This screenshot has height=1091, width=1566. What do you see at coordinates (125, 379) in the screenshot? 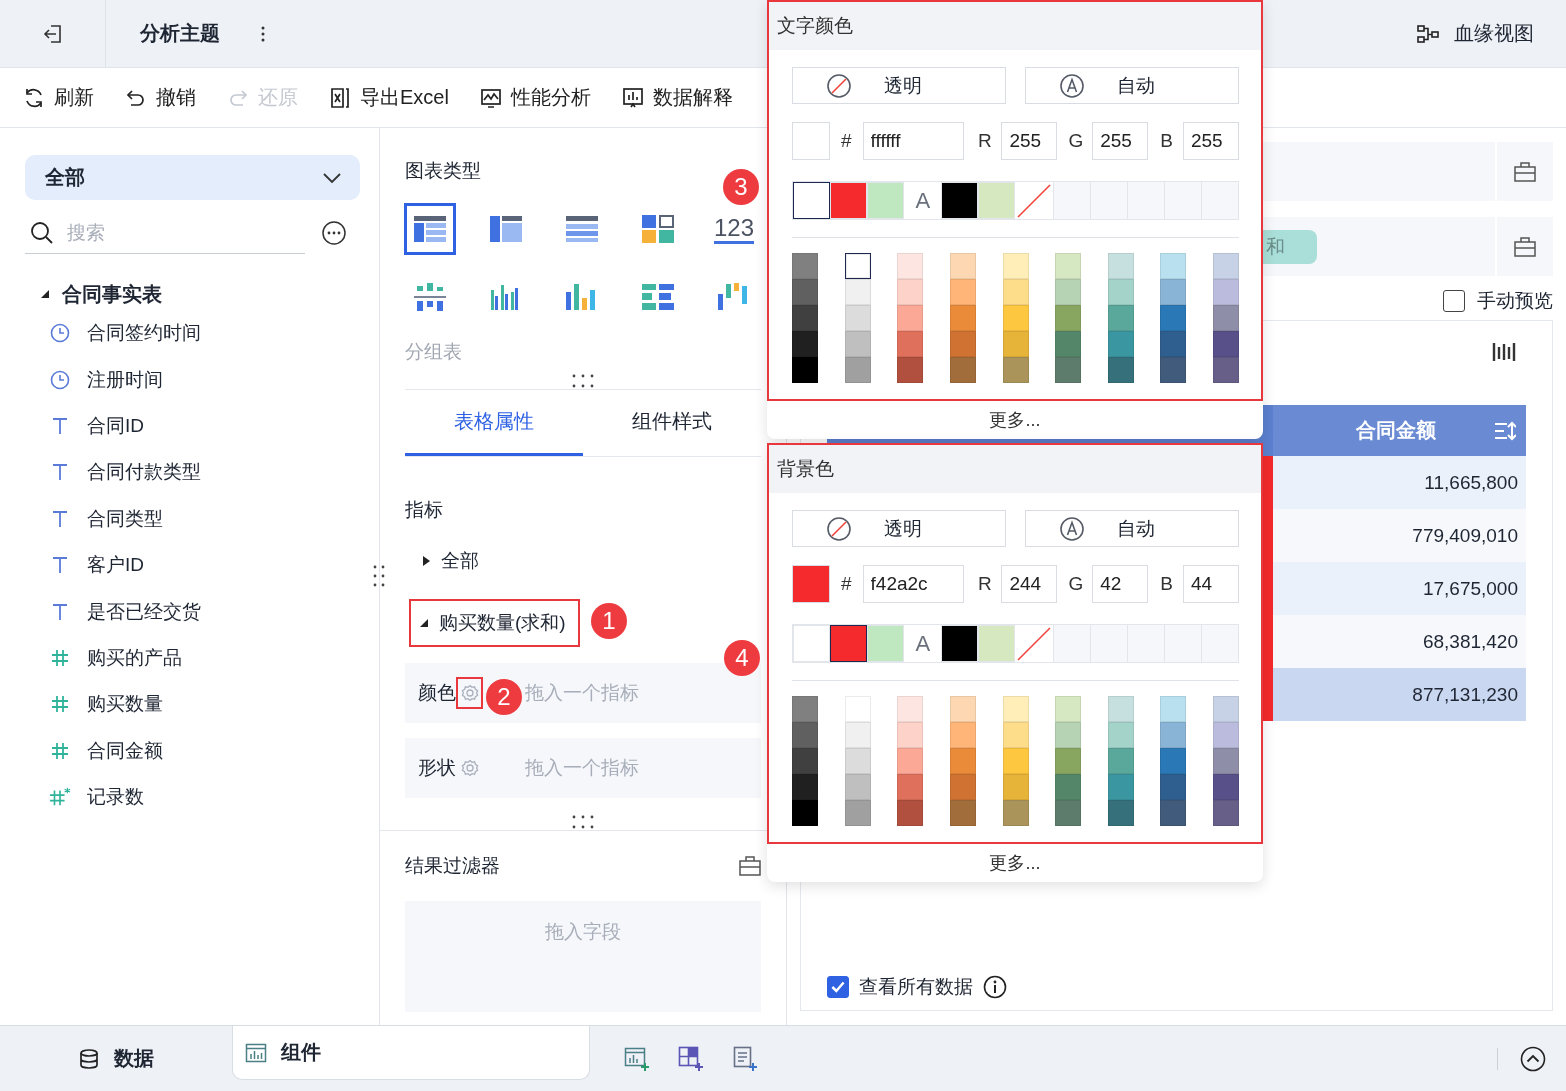
I see `field-item: 注册时间` at bounding box center [125, 379].